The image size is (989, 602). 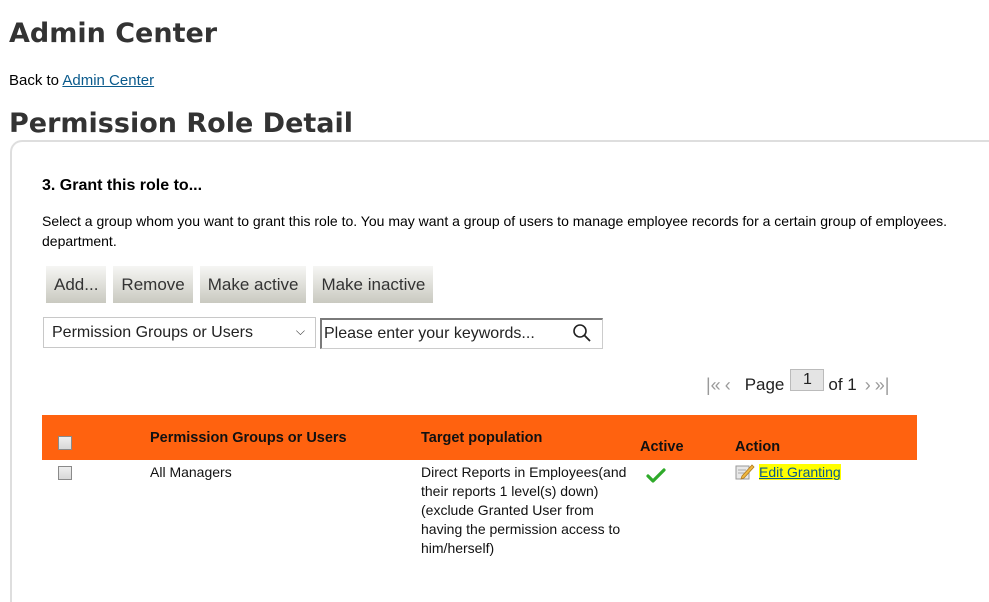 I want to click on page-title: Permission Role Detail, so click(x=181, y=123).